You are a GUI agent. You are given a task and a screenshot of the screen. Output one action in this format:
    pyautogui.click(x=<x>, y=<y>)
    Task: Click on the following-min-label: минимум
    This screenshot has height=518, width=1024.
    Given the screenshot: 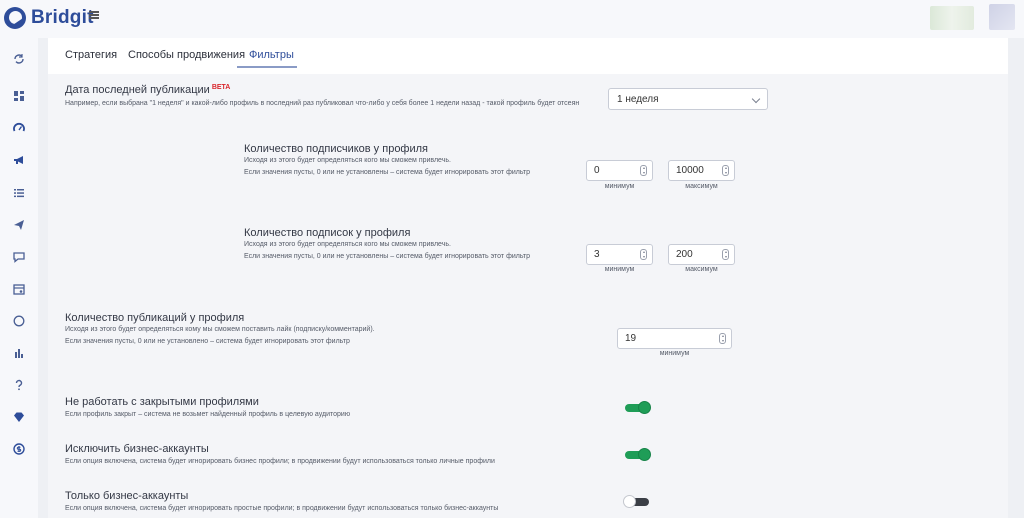 What is the action you would take?
    pyautogui.click(x=619, y=269)
    